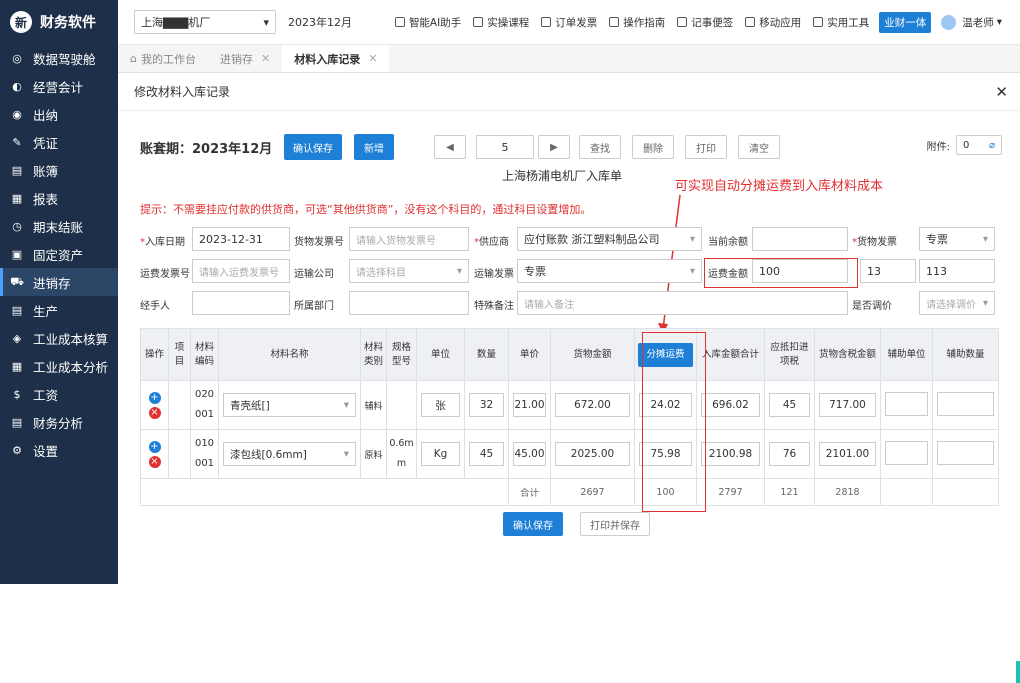  Describe the element at coordinates (1018, 672) in the screenshot. I see `scroll-indicator` at that location.